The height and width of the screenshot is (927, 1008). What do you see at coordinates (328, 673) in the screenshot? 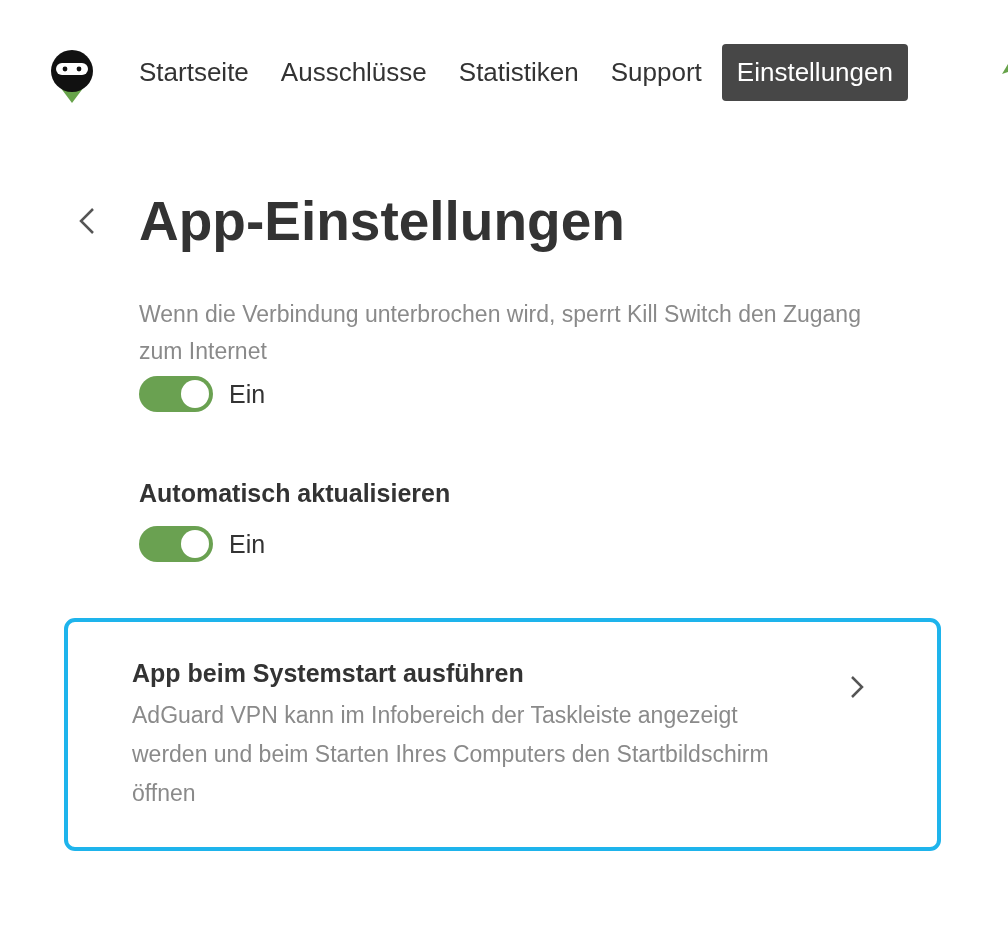
I see `card-title: App beim Systemstart ausführen` at bounding box center [328, 673].